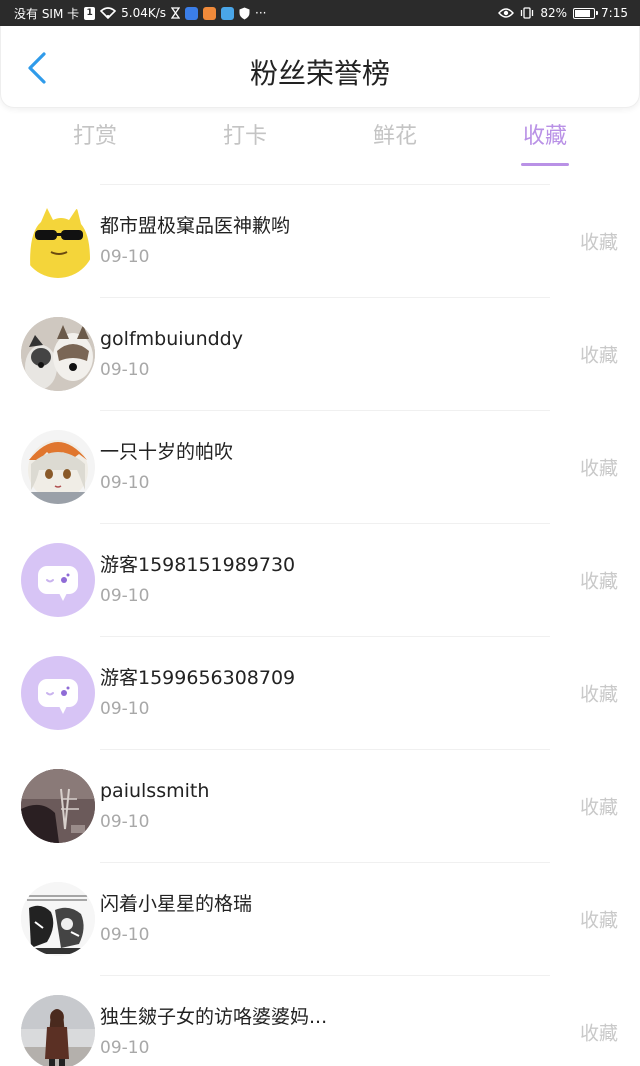 This screenshot has width=640, height=1066. Describe the element at coordinates (94, 136) in the screenshot. I see `tab-label: 打赏` at that location.